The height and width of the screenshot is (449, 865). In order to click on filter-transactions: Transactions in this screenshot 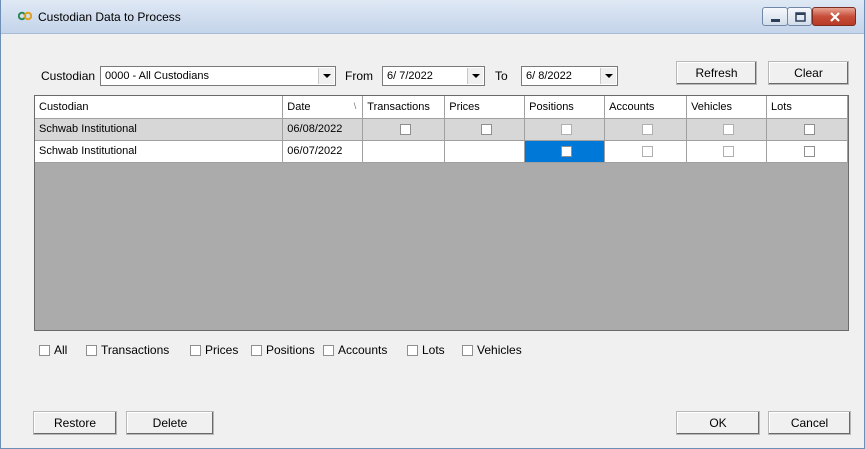, I will do `click(127, 350)`.